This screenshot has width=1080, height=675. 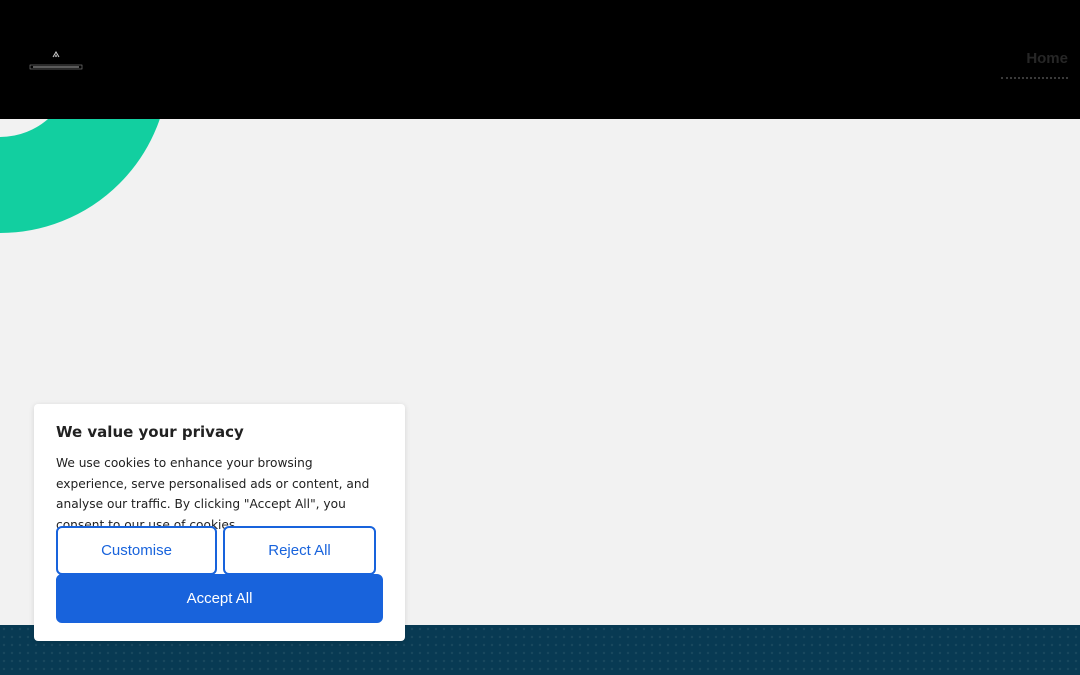 What do you see at coordinates (80, 176) in the screenshot?
I see `accent-ring-shape` at bounding box center [80, 176].